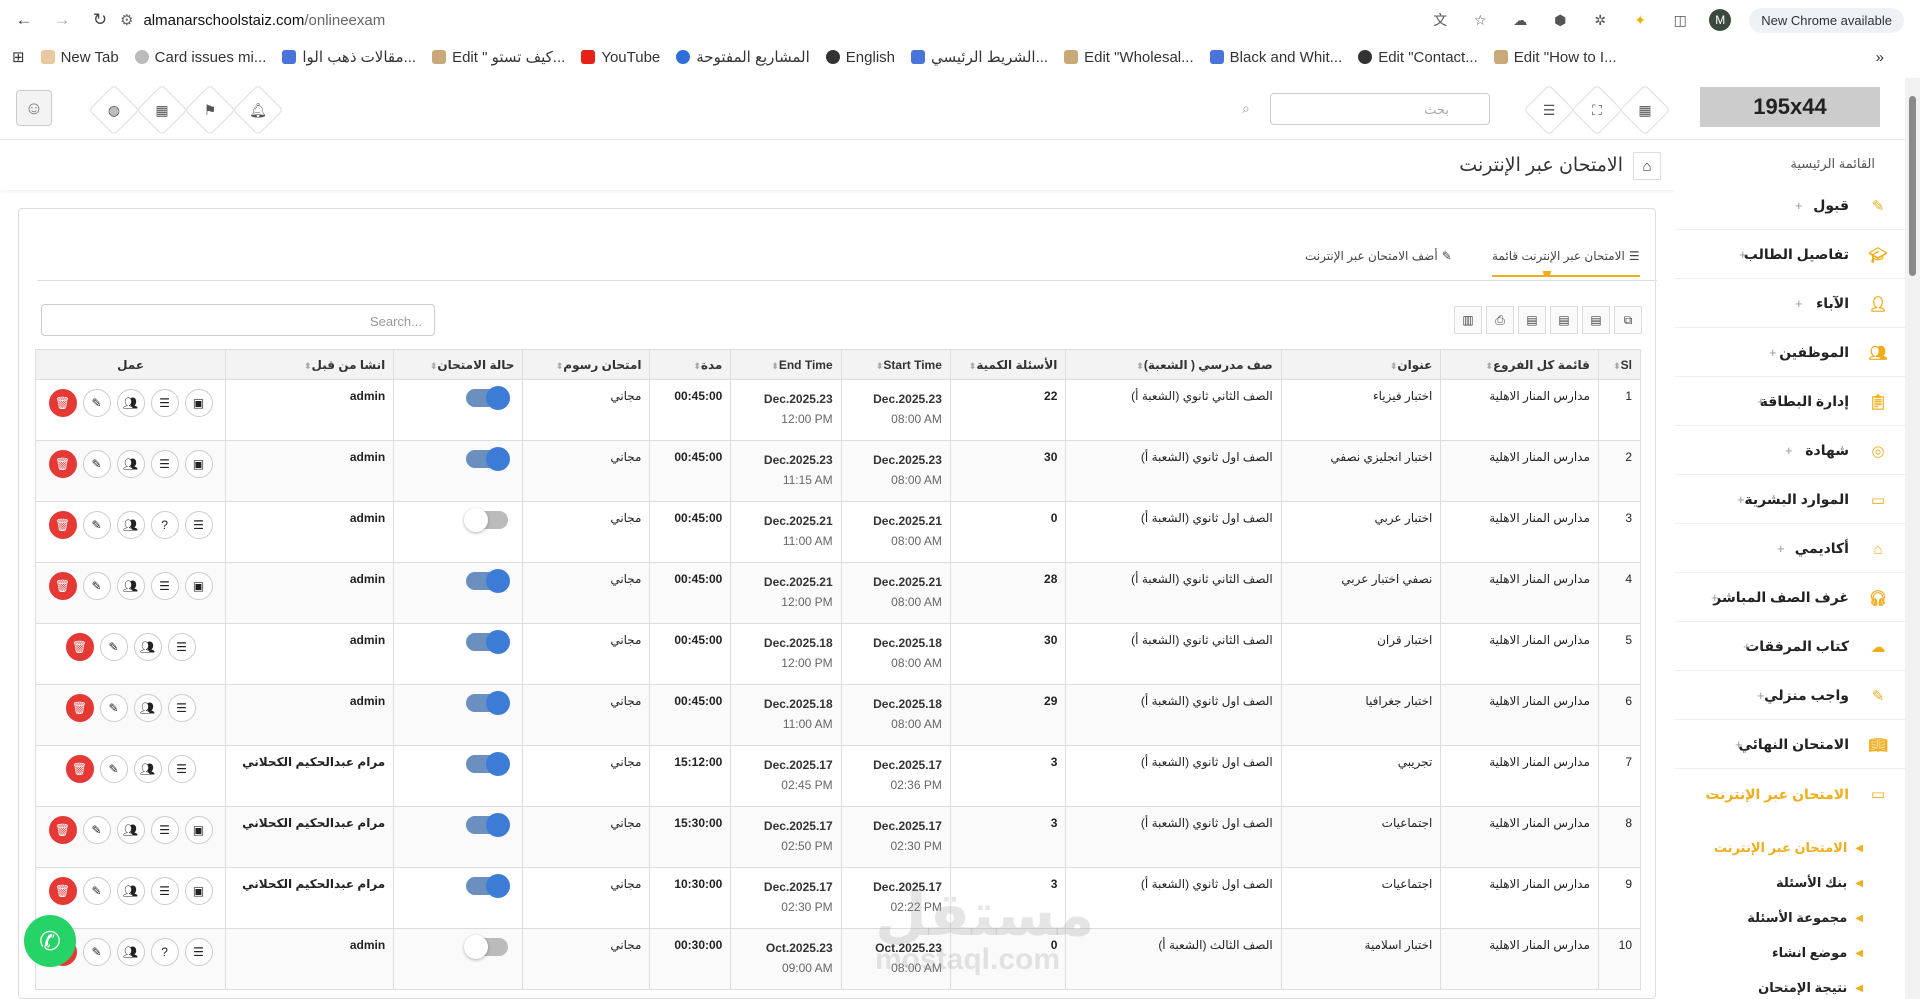 The width and height of the screenshot is (1920, 999). What do you see at coordinates (34, 108) in the screenshot?
I see `user-avatar-icon: ☺` at bounding box center [34, 108].